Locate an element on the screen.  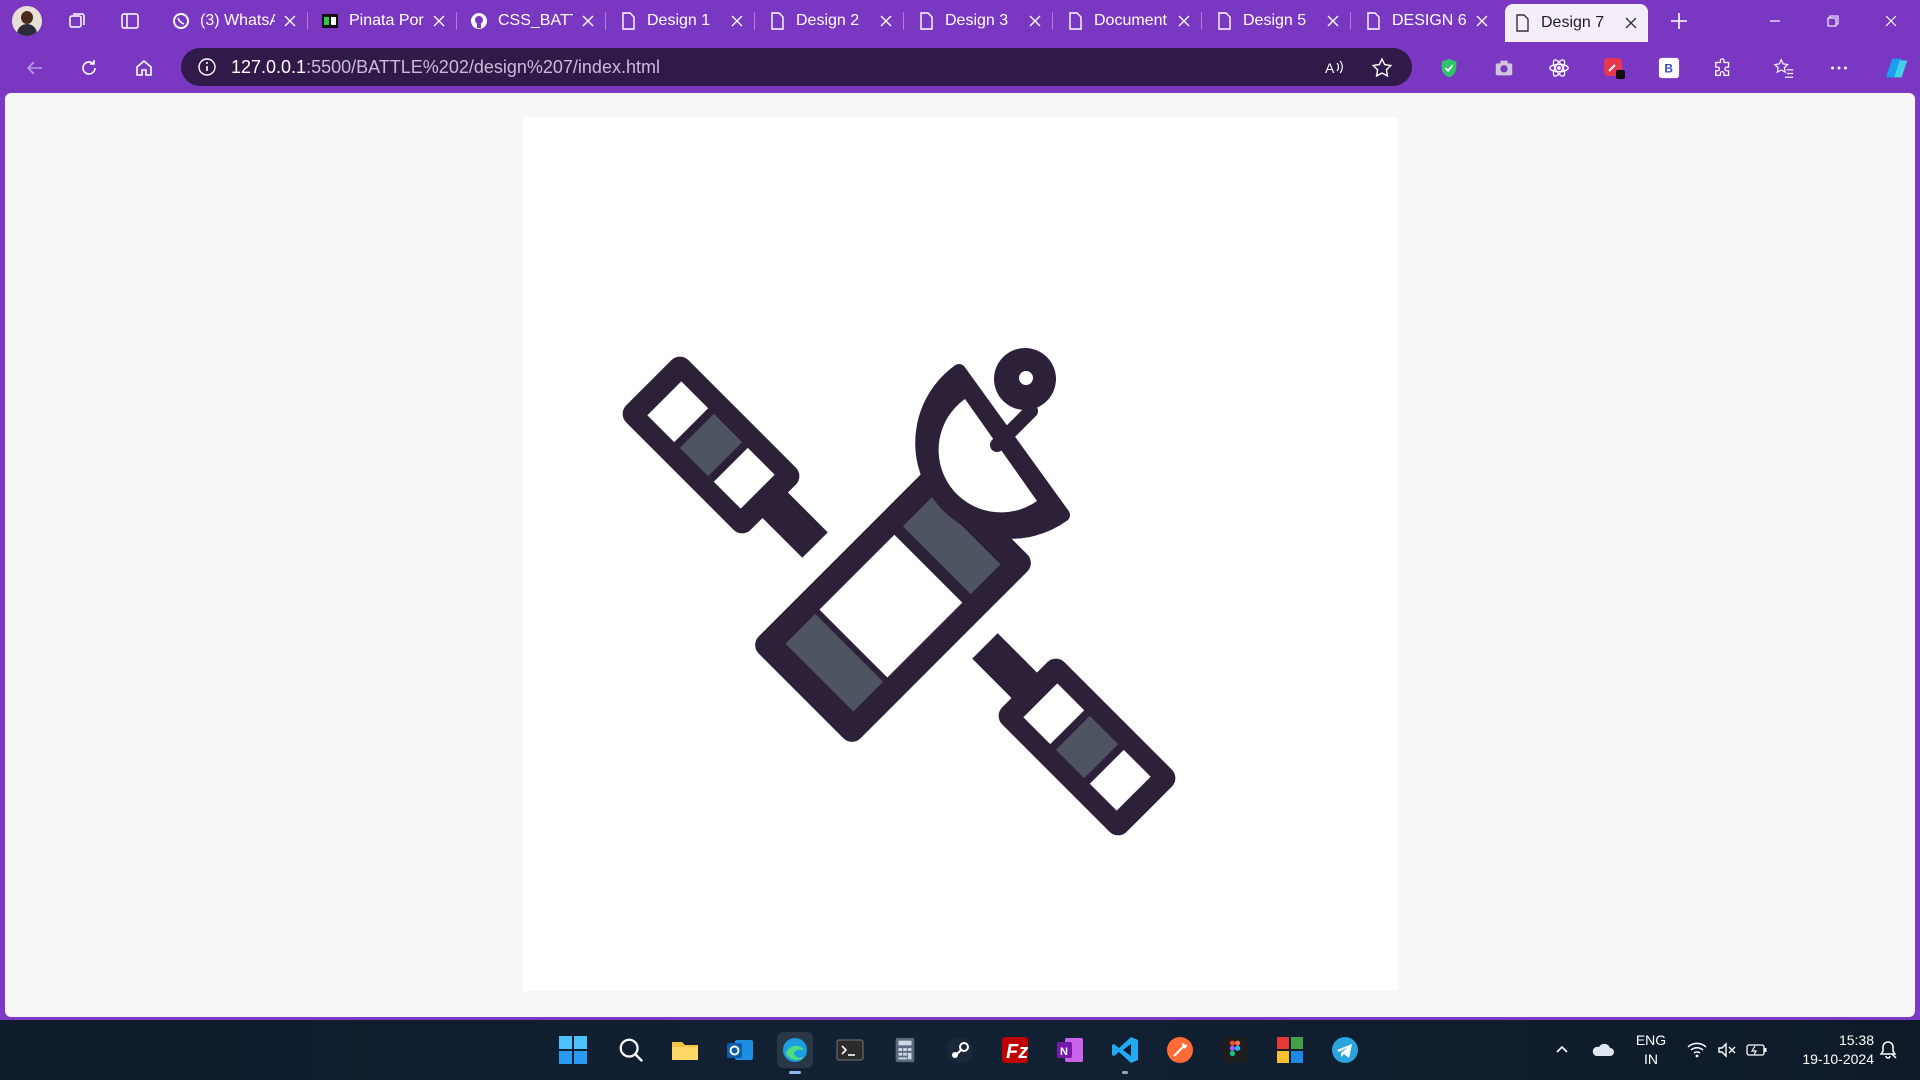
read-aloud-icon: A is located at coordinates (1334, 68).